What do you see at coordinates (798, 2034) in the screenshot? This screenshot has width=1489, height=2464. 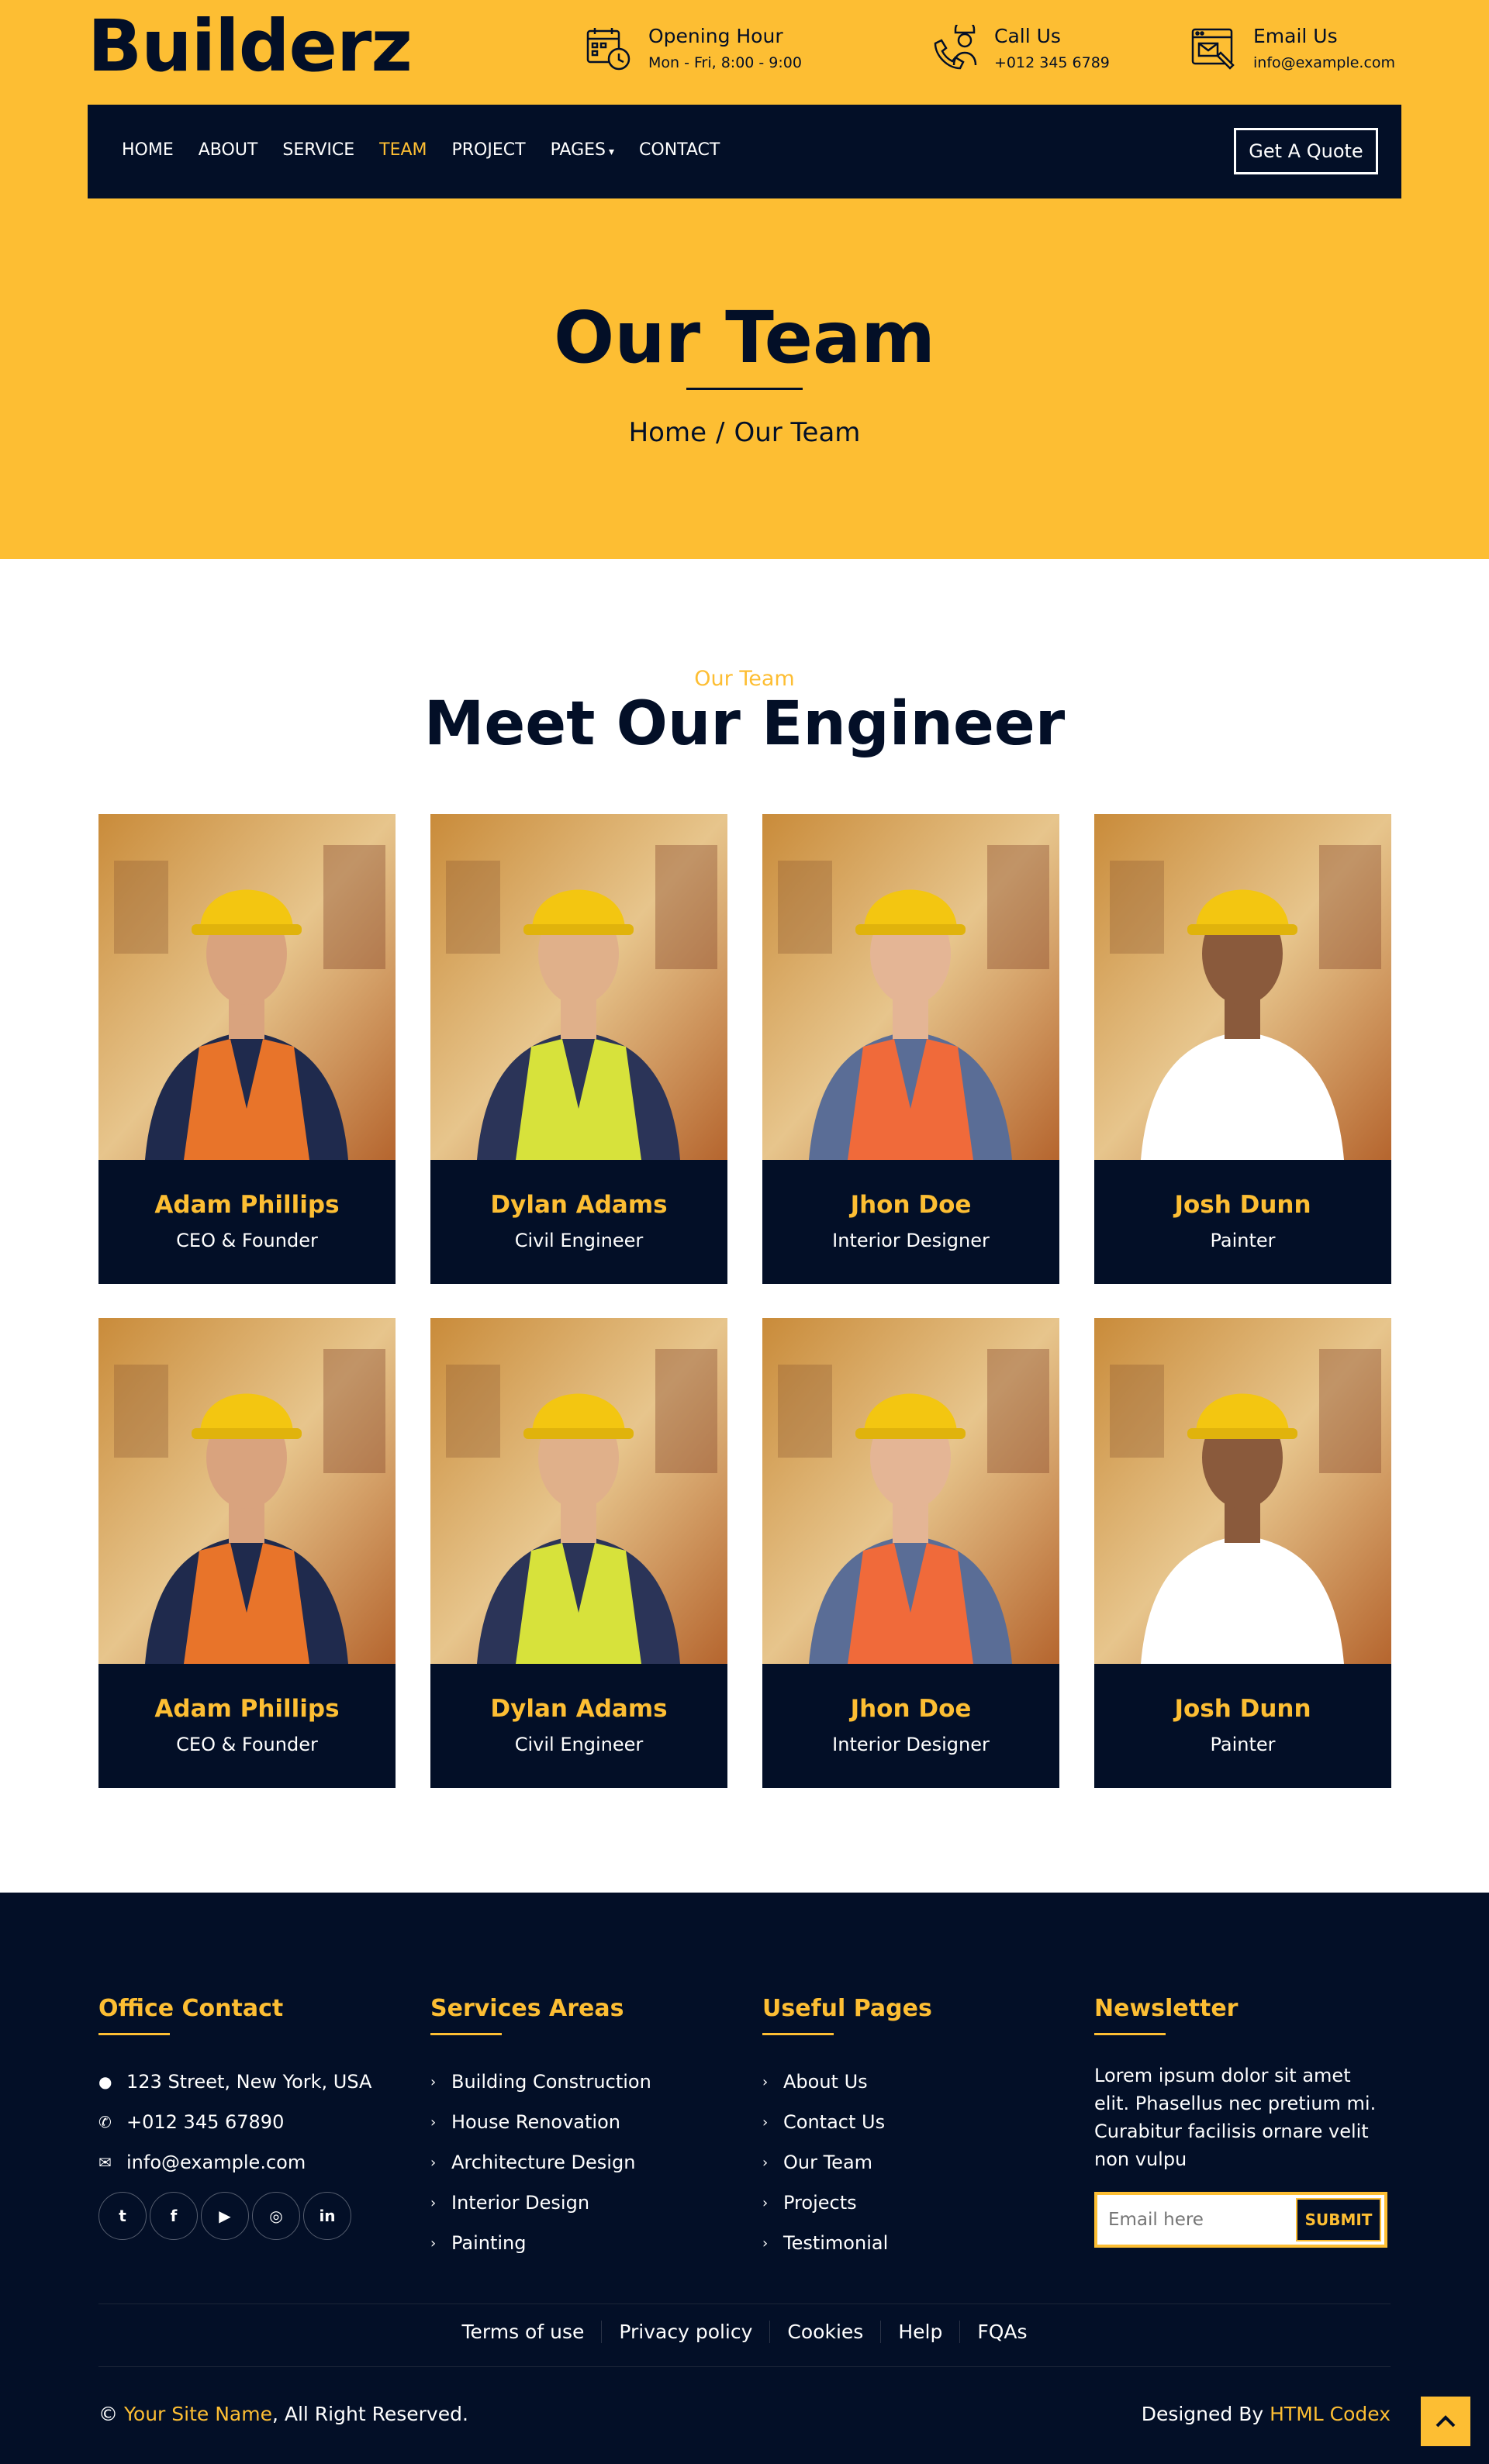 I see `heading-underline` at bounding box center [798, 2034].